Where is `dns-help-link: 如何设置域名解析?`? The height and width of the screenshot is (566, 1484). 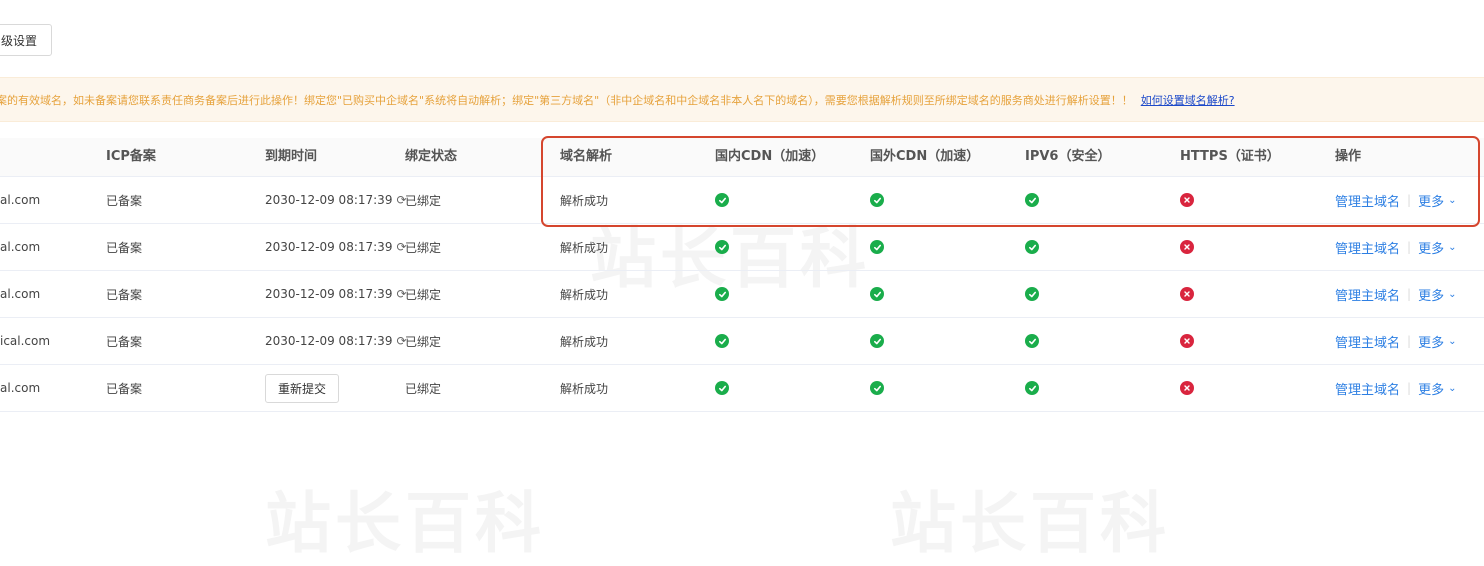
dns-help-link: 如何设置域名解析? is located at coordinates (1188, 100).